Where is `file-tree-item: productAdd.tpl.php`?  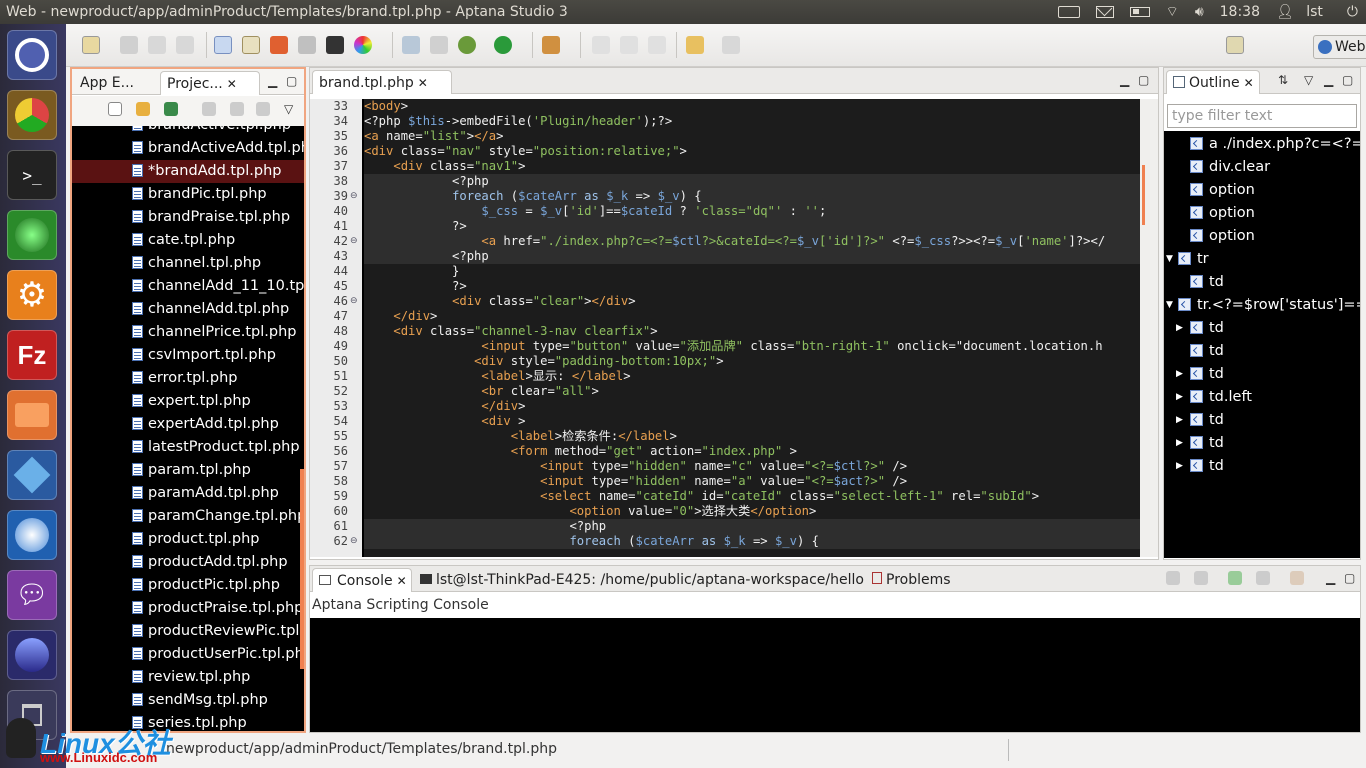
file-tree-item: productAdd.tpl.php is located at coordinates (188, 562).